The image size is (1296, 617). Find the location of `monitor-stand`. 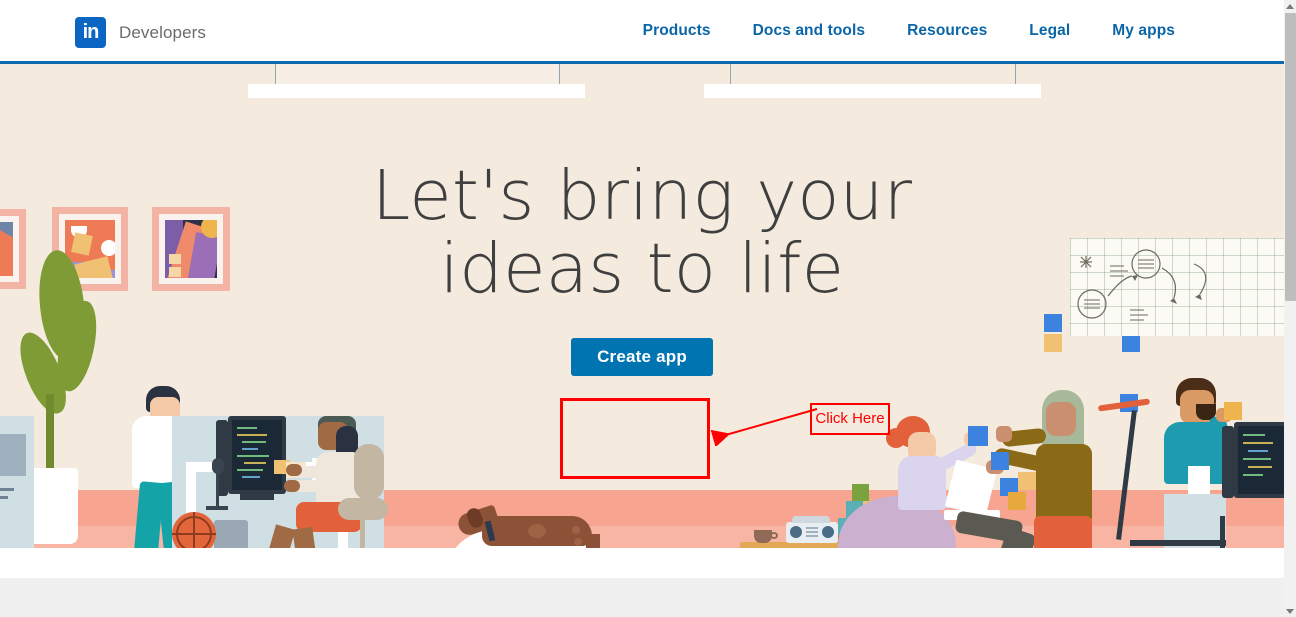

monitor-stand is located at coordinates (1228, 462).